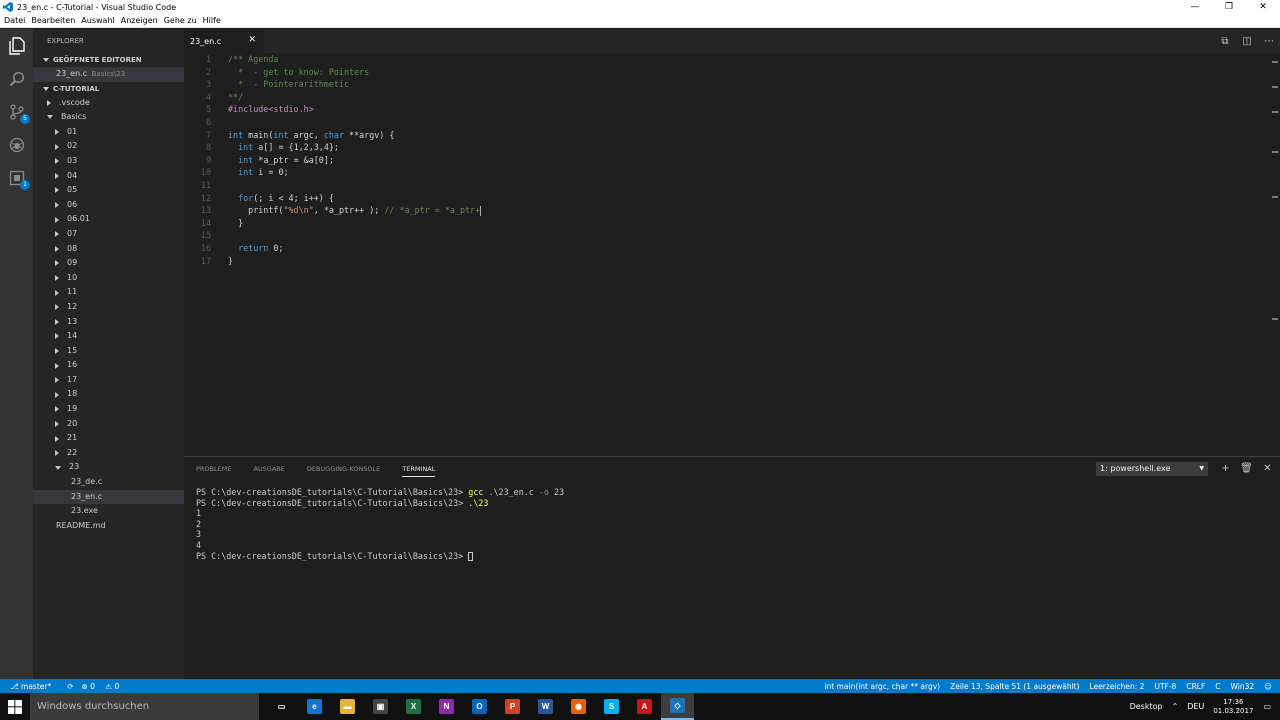  Describe the element at coordinates (1247, 41) in the screenshot. I see `split-editor-icon: ◫` at that location.